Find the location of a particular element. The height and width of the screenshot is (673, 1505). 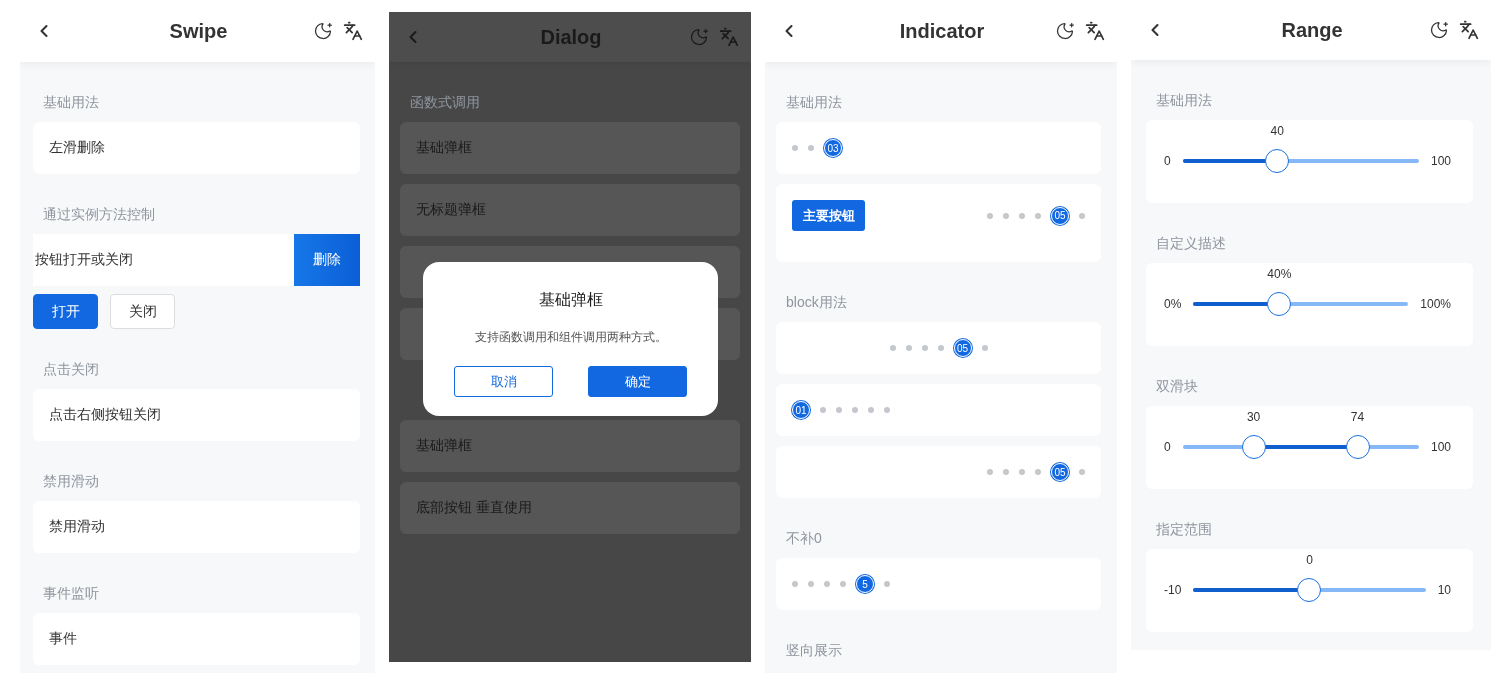

range-track: 40% is located at coordinates (1301, 292).